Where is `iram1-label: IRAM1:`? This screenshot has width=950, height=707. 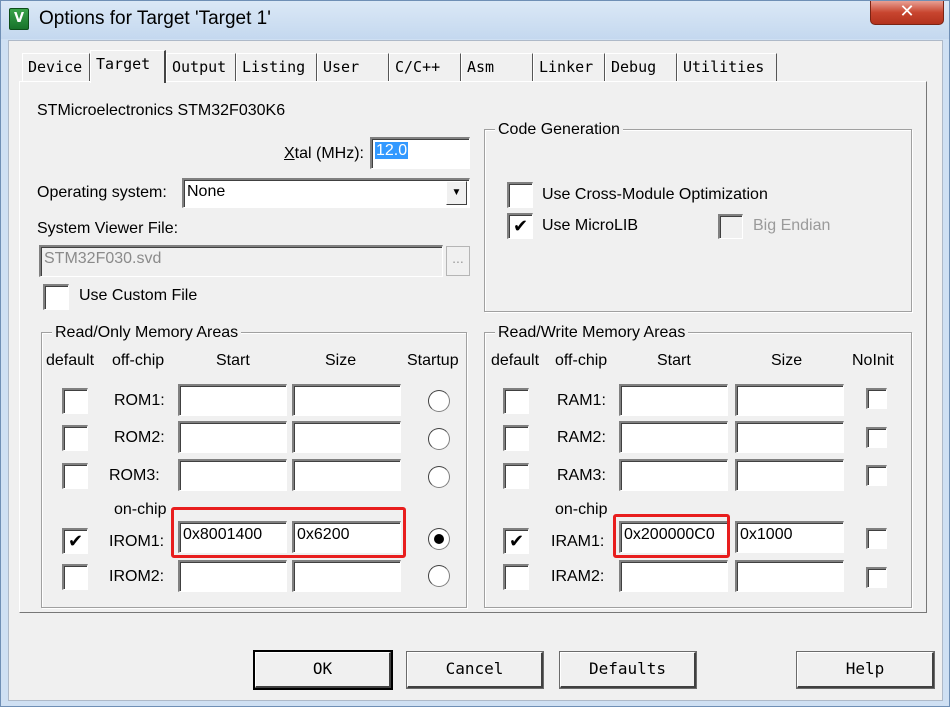 iram1-label: IRAM1: is located at coordinates (578, 541).